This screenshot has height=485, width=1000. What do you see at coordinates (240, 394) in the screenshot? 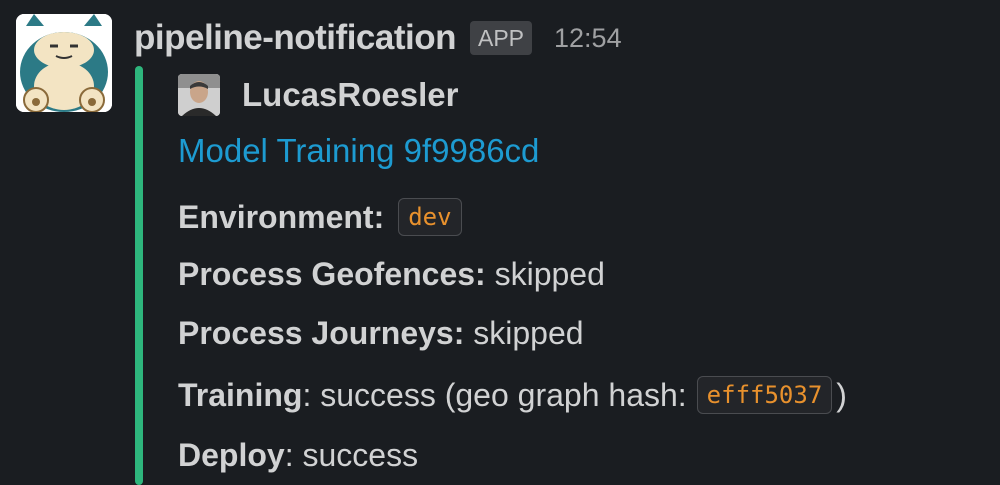
I see `field-label: Training` at bounding box center [240, 394].